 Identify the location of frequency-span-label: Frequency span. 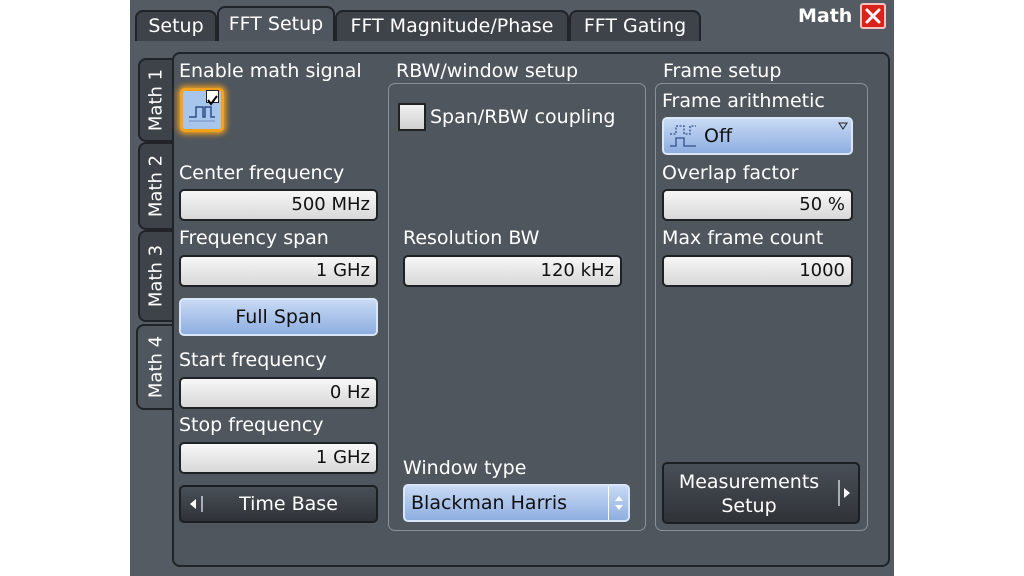
(254, 238).